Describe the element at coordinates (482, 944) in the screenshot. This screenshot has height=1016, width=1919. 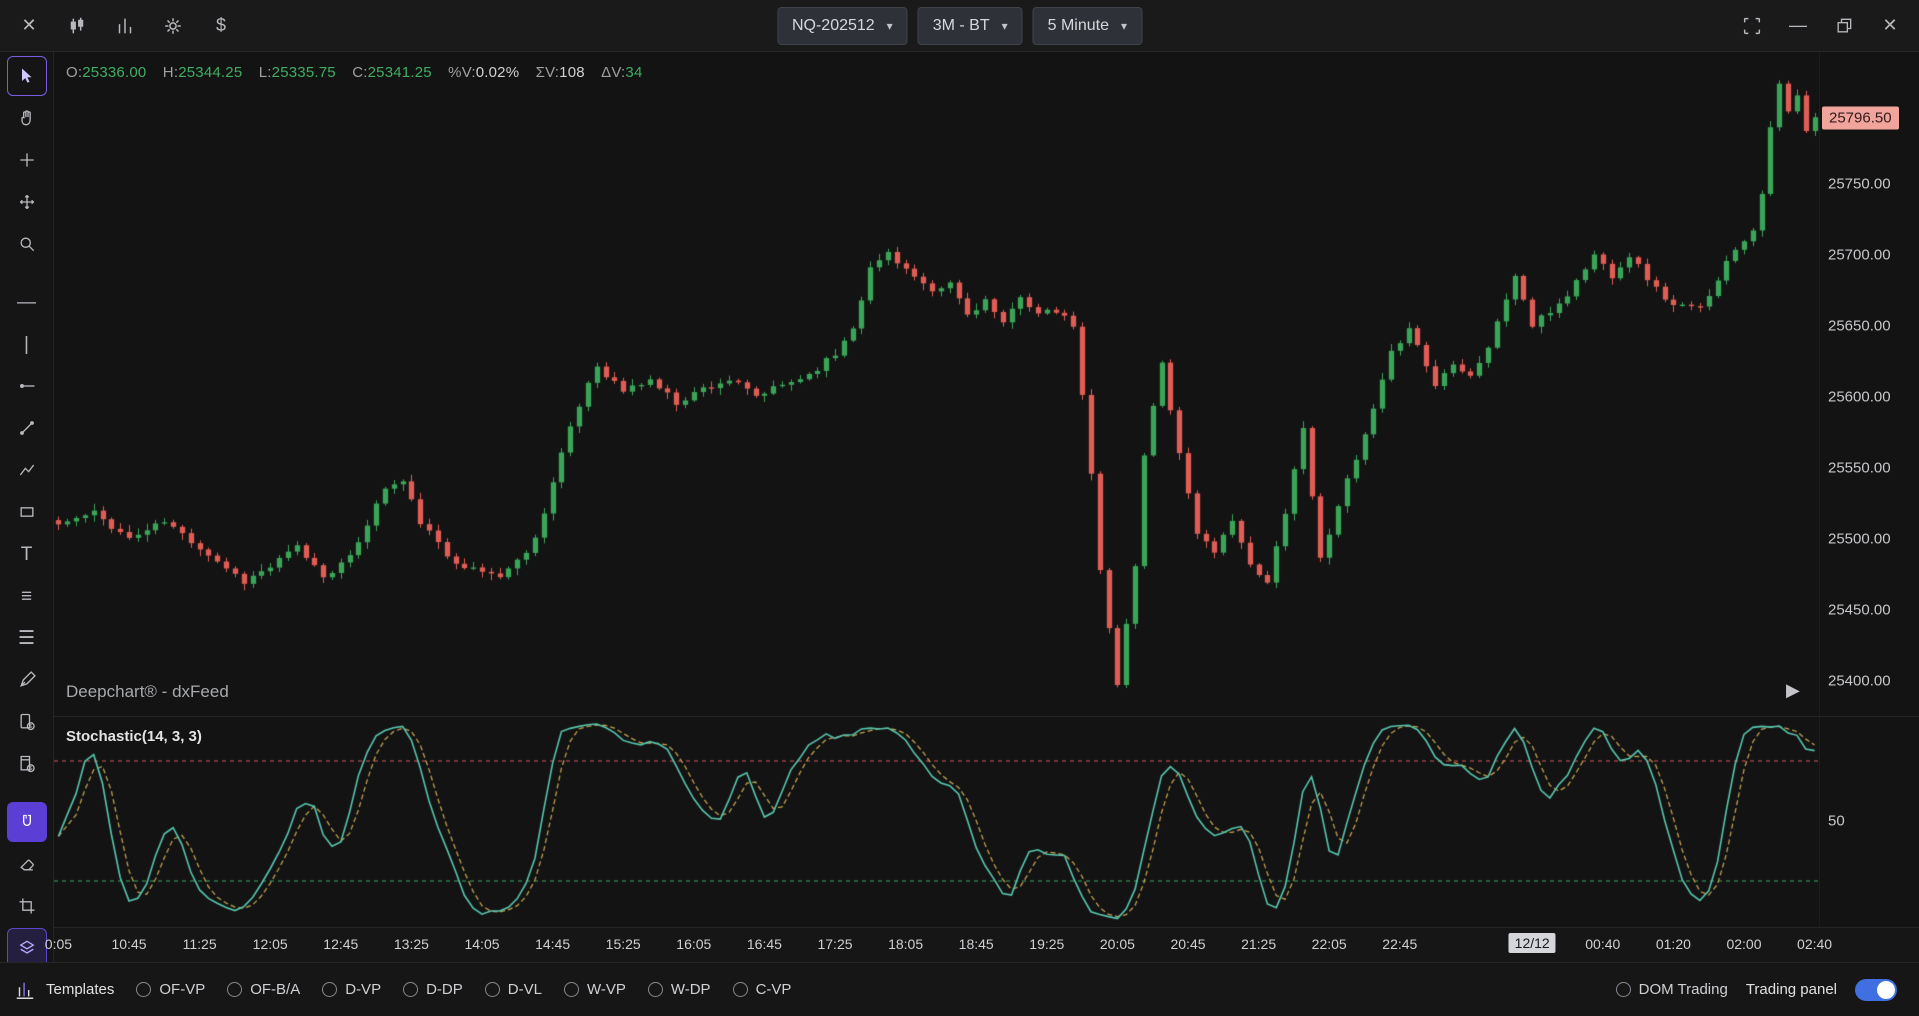
I see `time-label: 14:05` at that location.